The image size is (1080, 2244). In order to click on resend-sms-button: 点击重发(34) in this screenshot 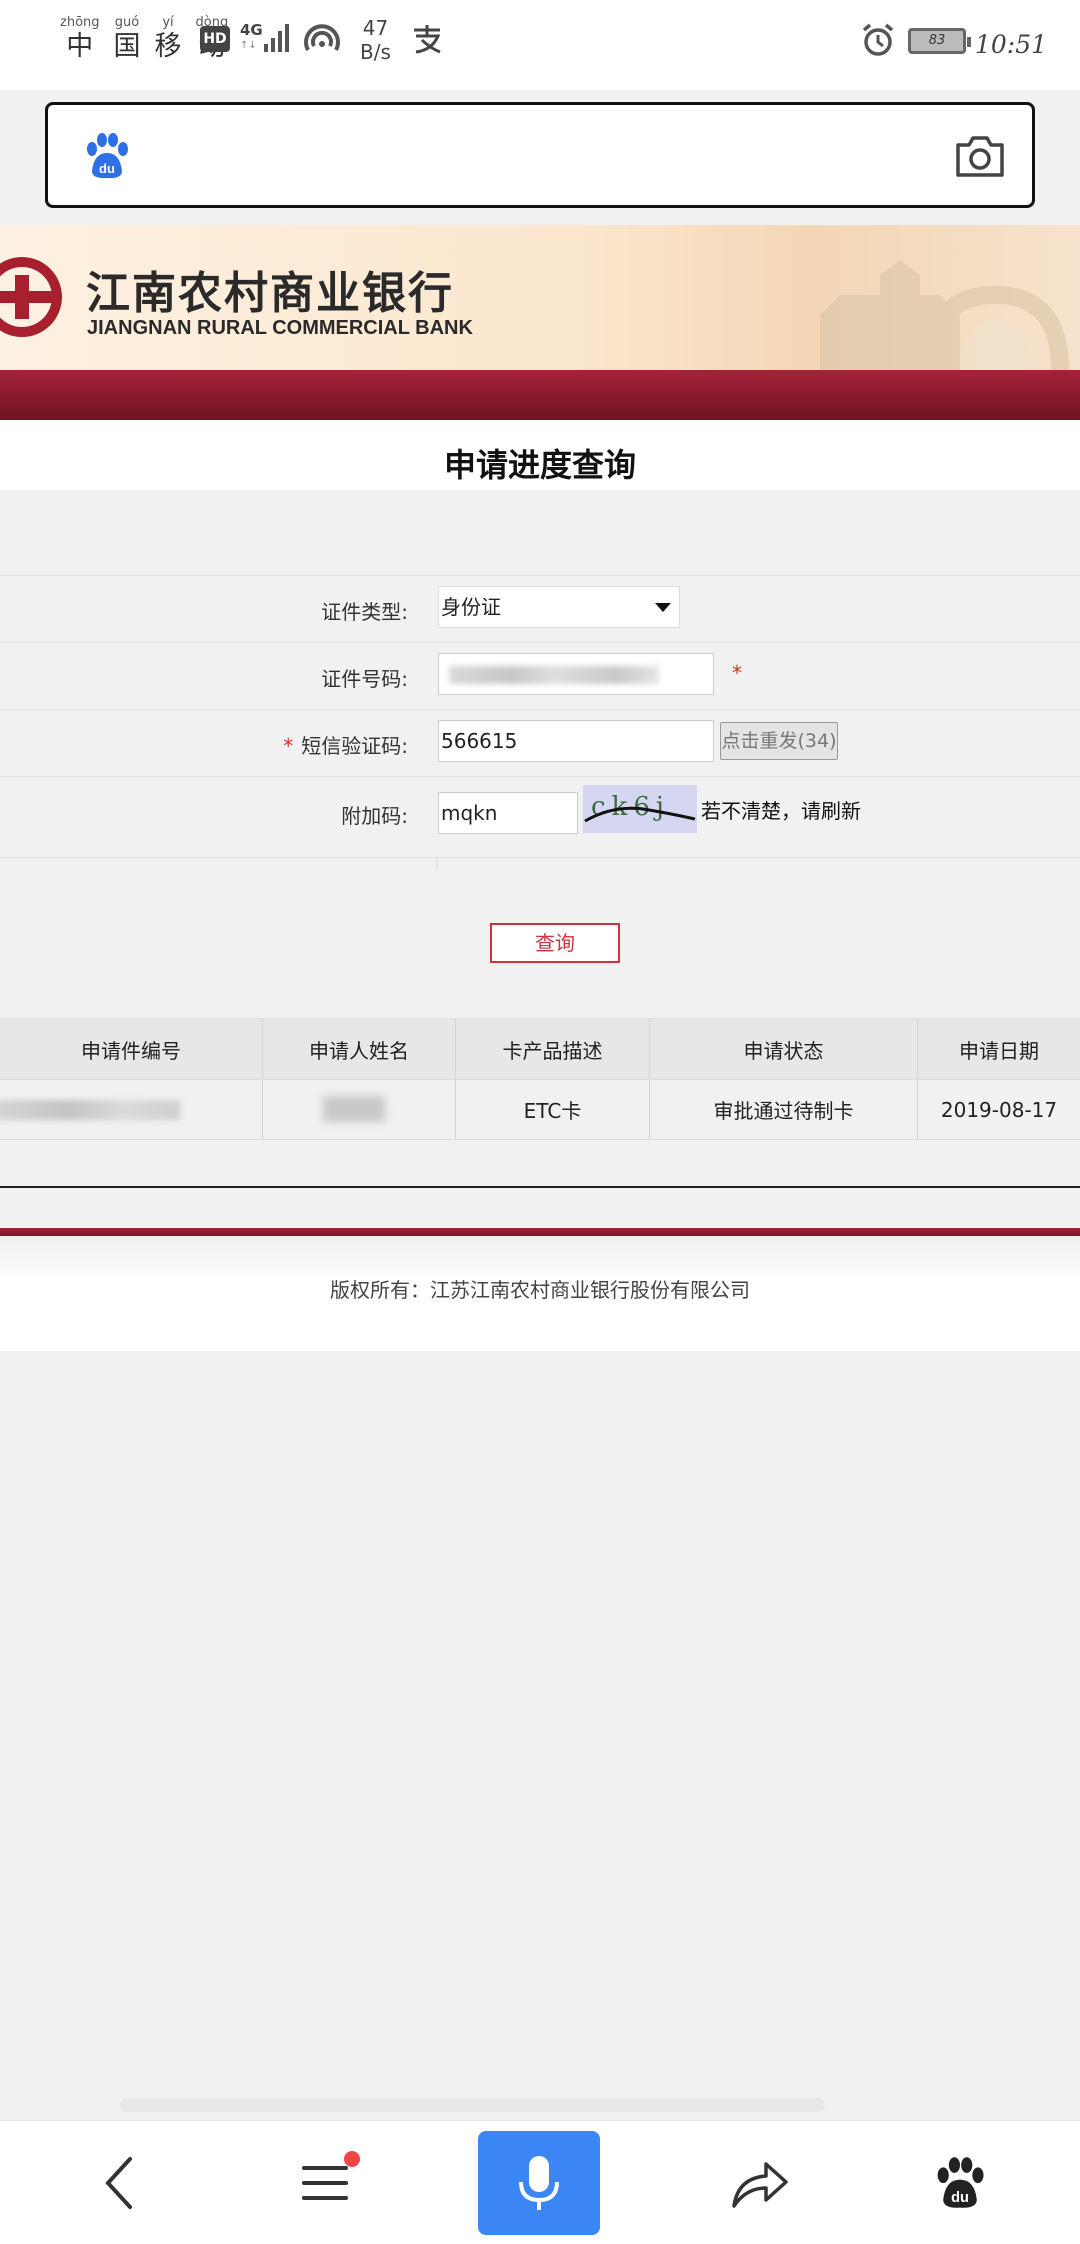, I will do `click(779, 741)`.